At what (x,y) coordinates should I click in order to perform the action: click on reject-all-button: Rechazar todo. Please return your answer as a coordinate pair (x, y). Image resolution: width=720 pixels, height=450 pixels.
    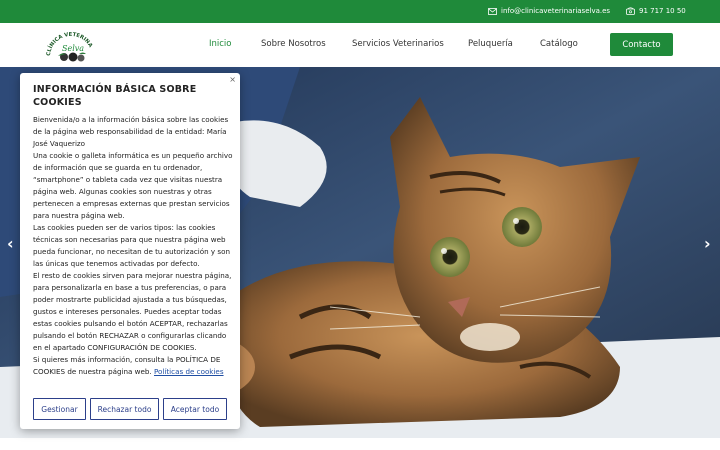
    Looking at the image, I should click on (124, 409).